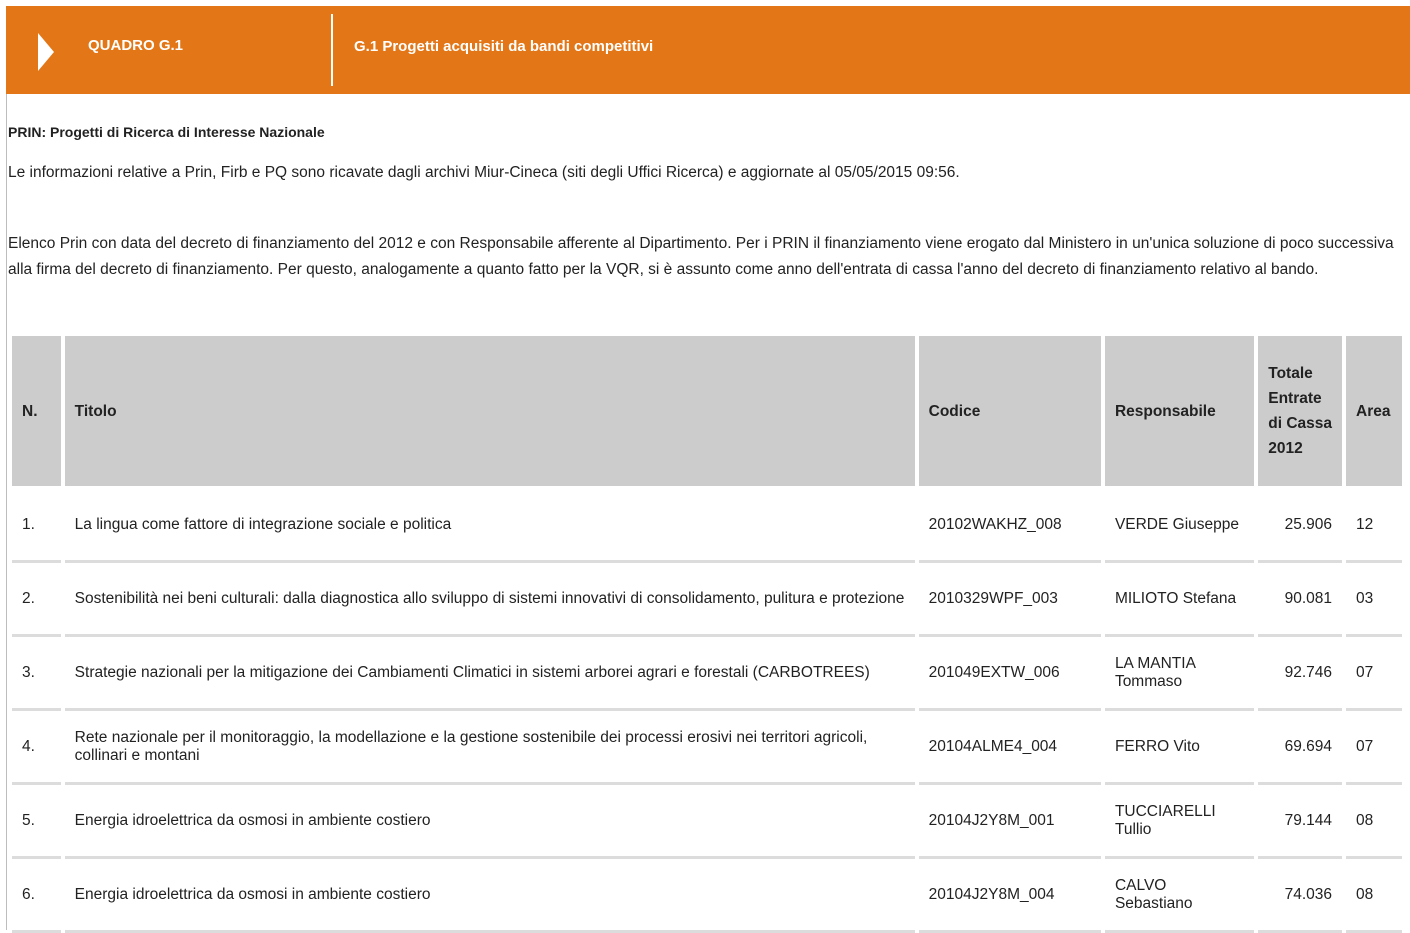  What do you see at coordinates (1374, 412) in the screenshot?
I see `header-area: Area` at bounding box center [1374, 412].